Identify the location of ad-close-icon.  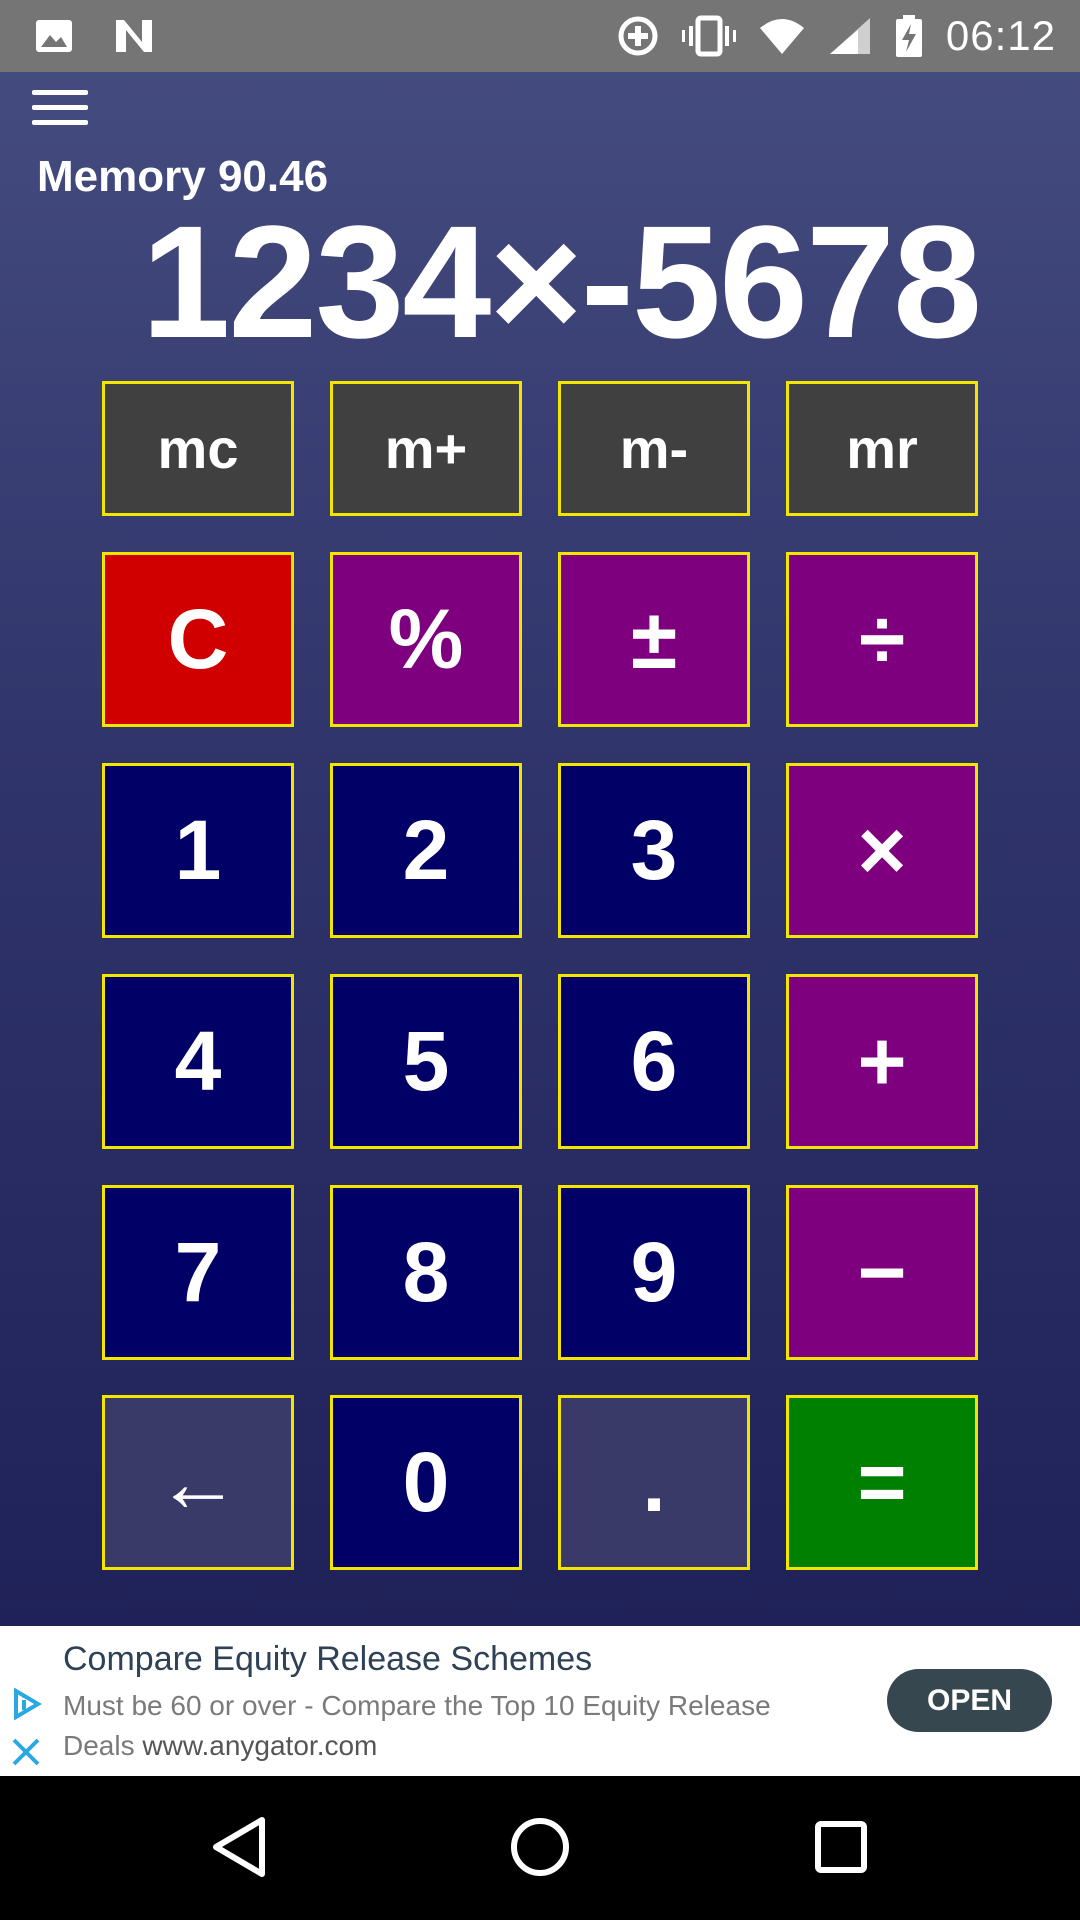
(26, 1752).